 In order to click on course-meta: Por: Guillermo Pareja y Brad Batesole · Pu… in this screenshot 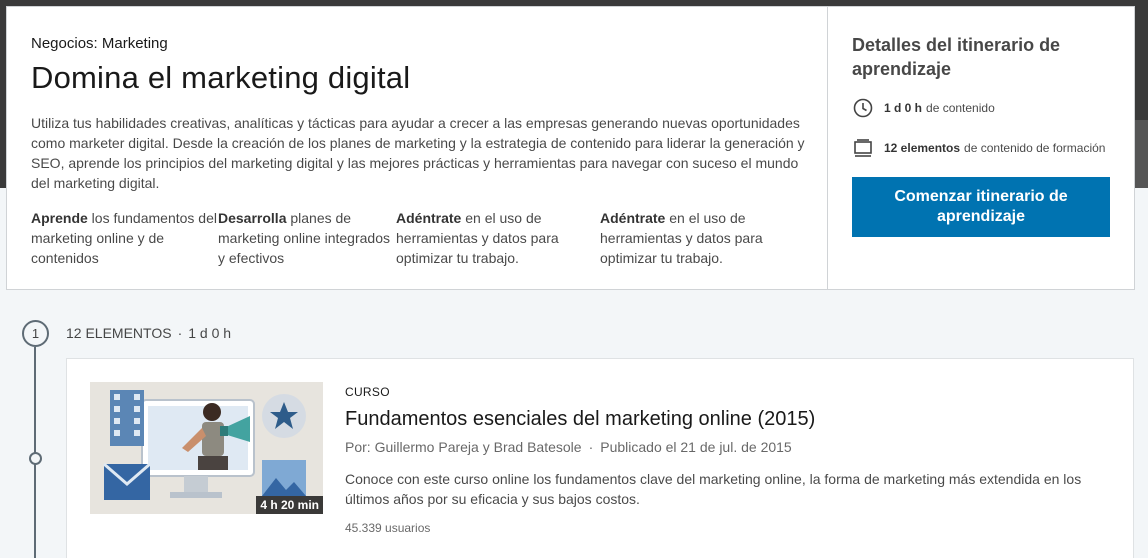, I will do `click(568, 447)`.